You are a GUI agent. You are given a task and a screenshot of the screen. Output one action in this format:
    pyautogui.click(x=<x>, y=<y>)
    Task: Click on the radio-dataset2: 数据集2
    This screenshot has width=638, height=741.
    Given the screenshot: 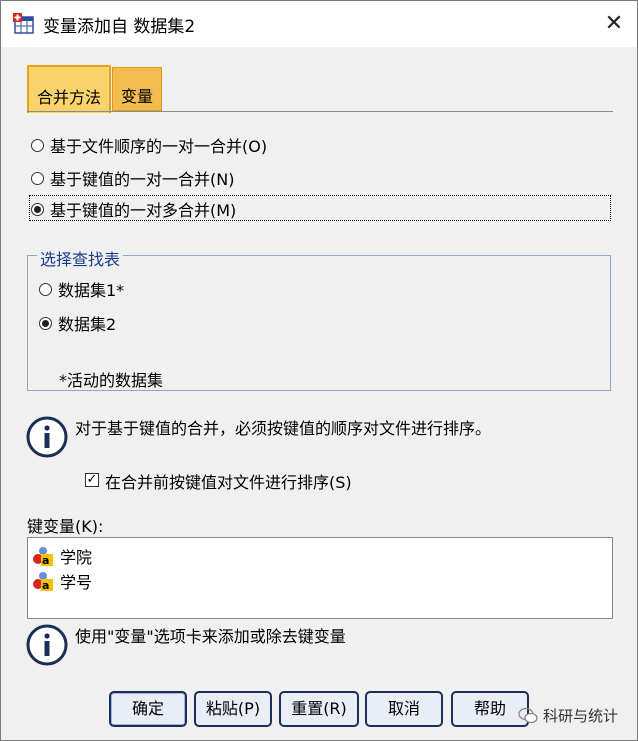 What is the action you would take?
    pyautogui.click(x=77, y=323)
    